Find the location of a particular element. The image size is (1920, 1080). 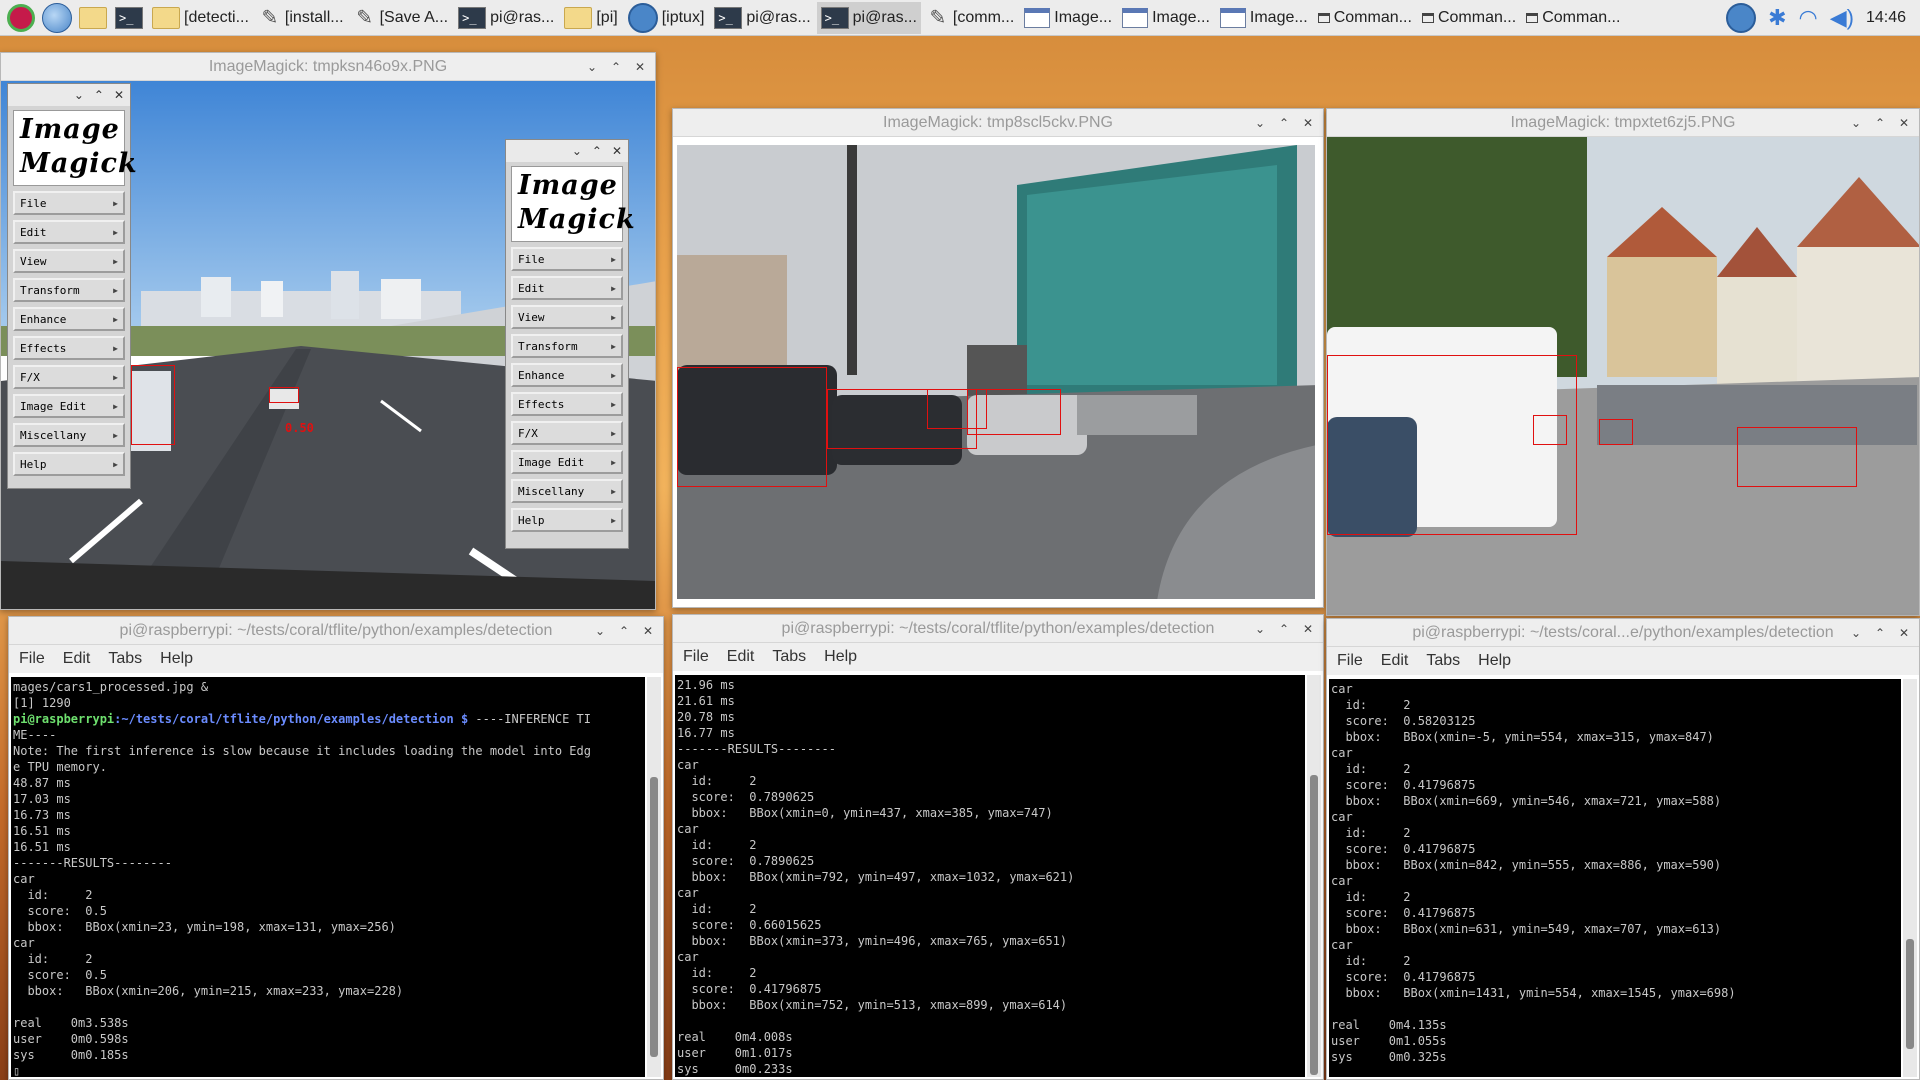

terminal-launcher: >_ is located at coordinates (129, 18).